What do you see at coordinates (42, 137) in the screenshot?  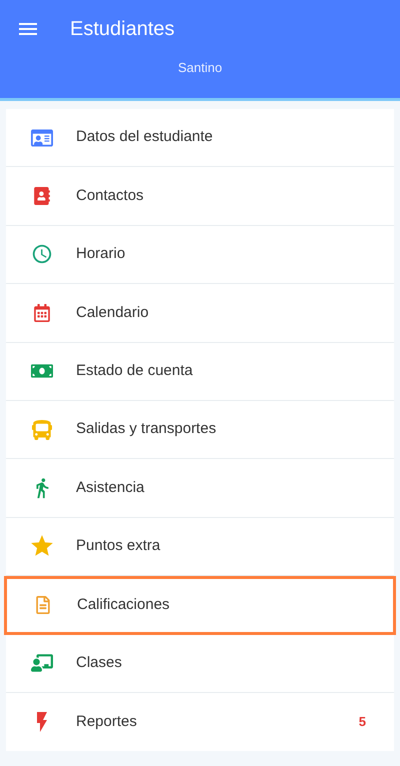 I see `id-card-icon` at bounding box center [42, 137].